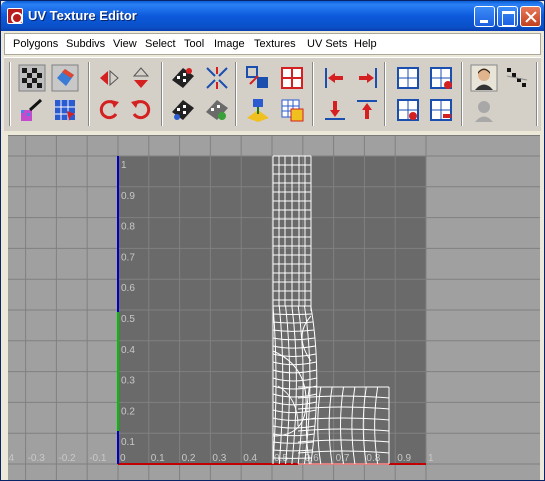  What do you see at coordinates (98, 458) in the screenshot?
I see `u-tick-label: -0.1` at bounding box center [98, 458].